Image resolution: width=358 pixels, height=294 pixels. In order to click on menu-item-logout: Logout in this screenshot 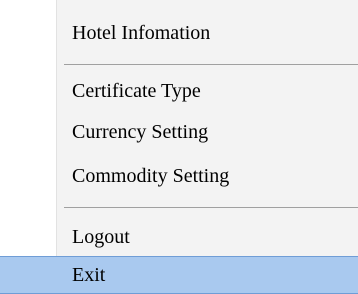, I will do `click(179, 237)`.